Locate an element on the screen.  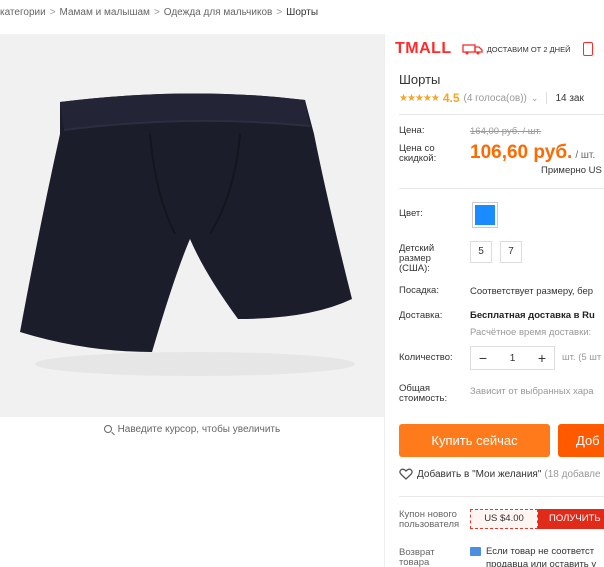
quantity-input: 1 is located at coordinates (512, 358).